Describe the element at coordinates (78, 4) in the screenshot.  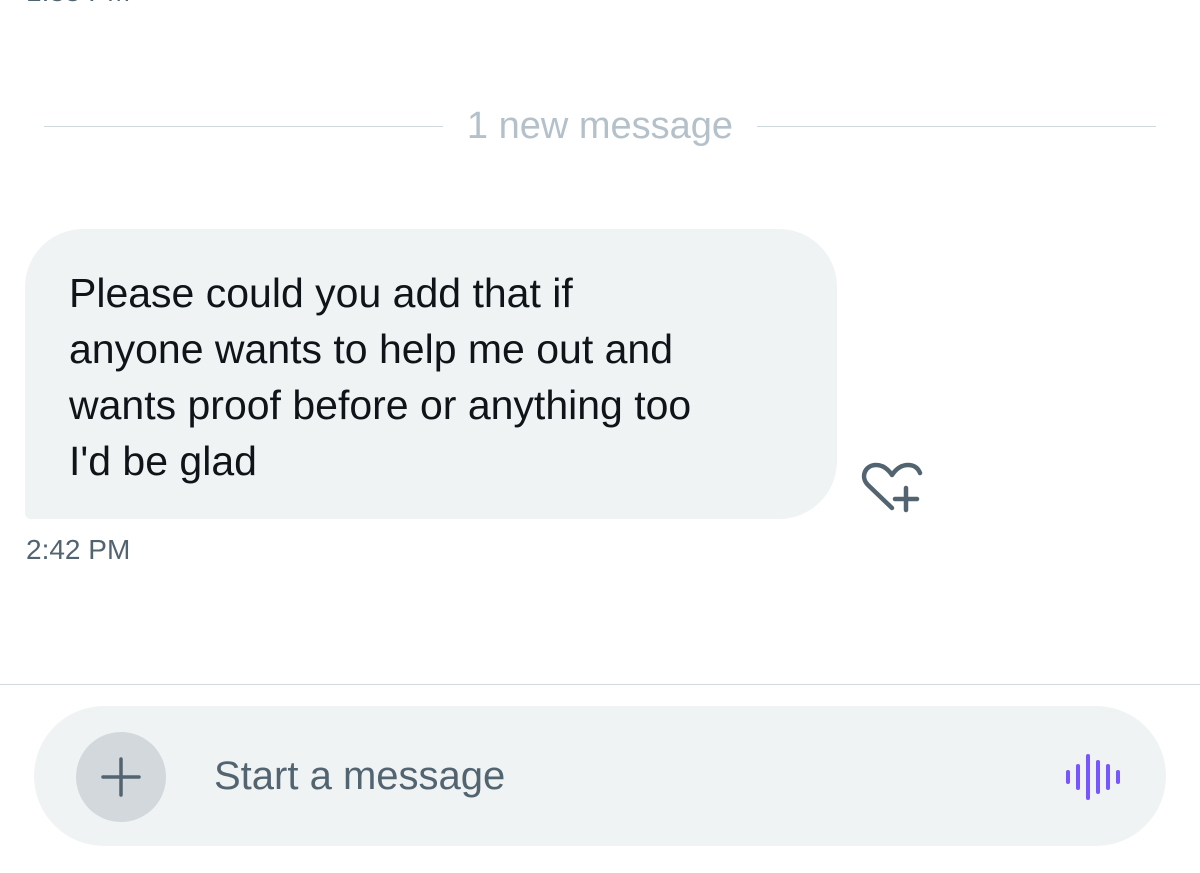
I see `previous-message-timestamp: 1:33 PM` at that location.